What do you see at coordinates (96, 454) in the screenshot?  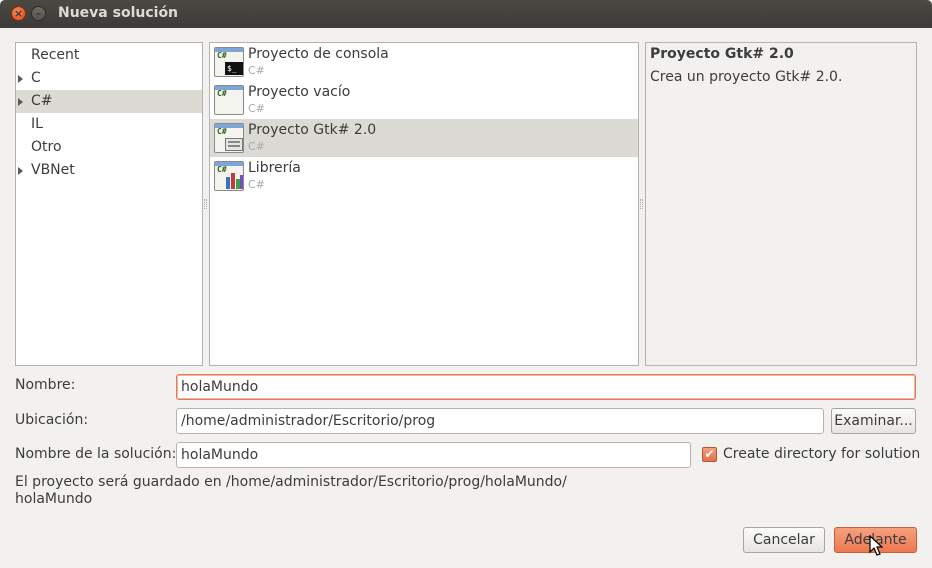 I see `solution-name-label: Nombre de la solución:` at bounding box center [96, 454].